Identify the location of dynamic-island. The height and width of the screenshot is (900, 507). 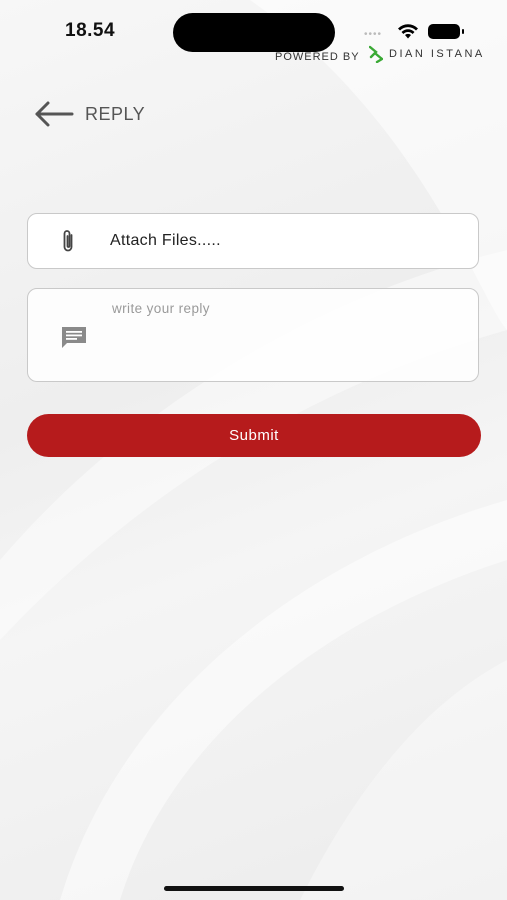
(254, 32).